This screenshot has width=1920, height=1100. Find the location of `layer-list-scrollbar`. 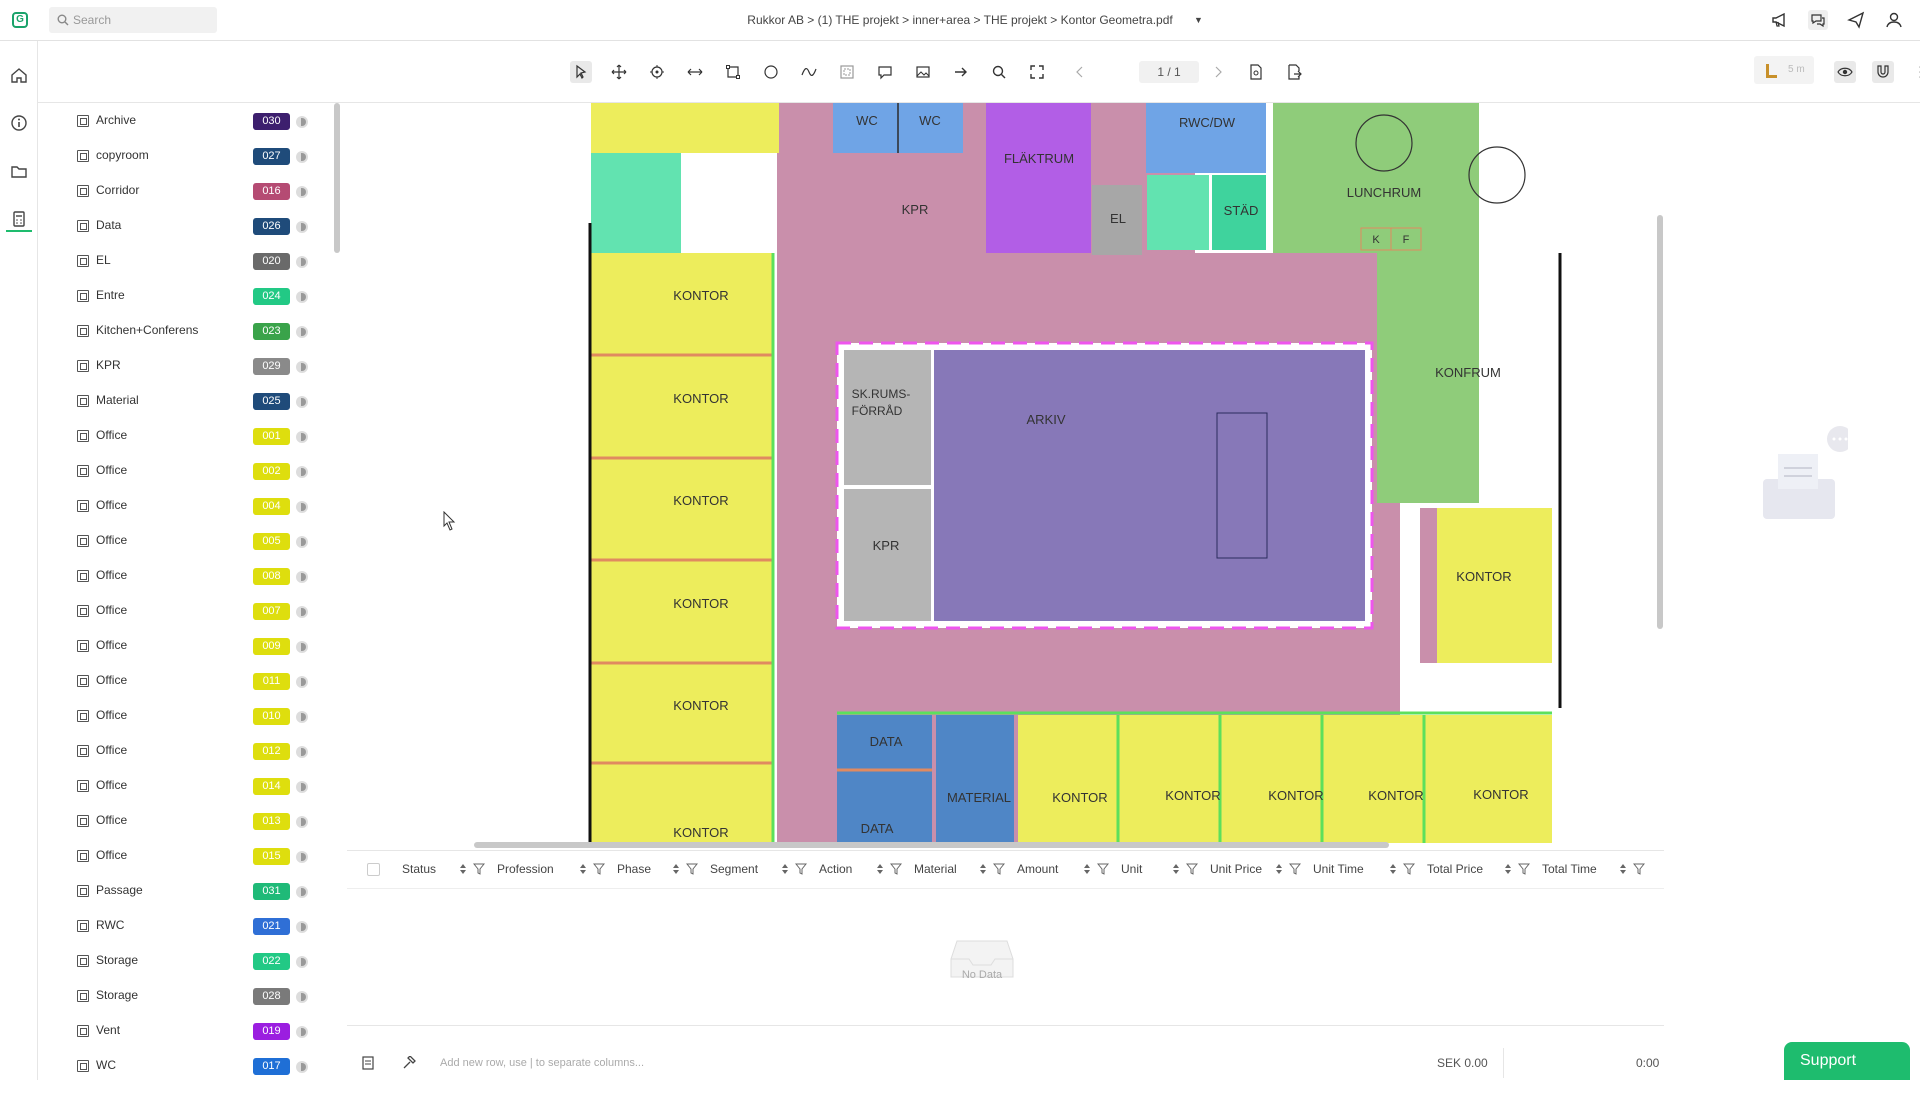

layer-list-scrollbar is located at coordinates (337, 178).